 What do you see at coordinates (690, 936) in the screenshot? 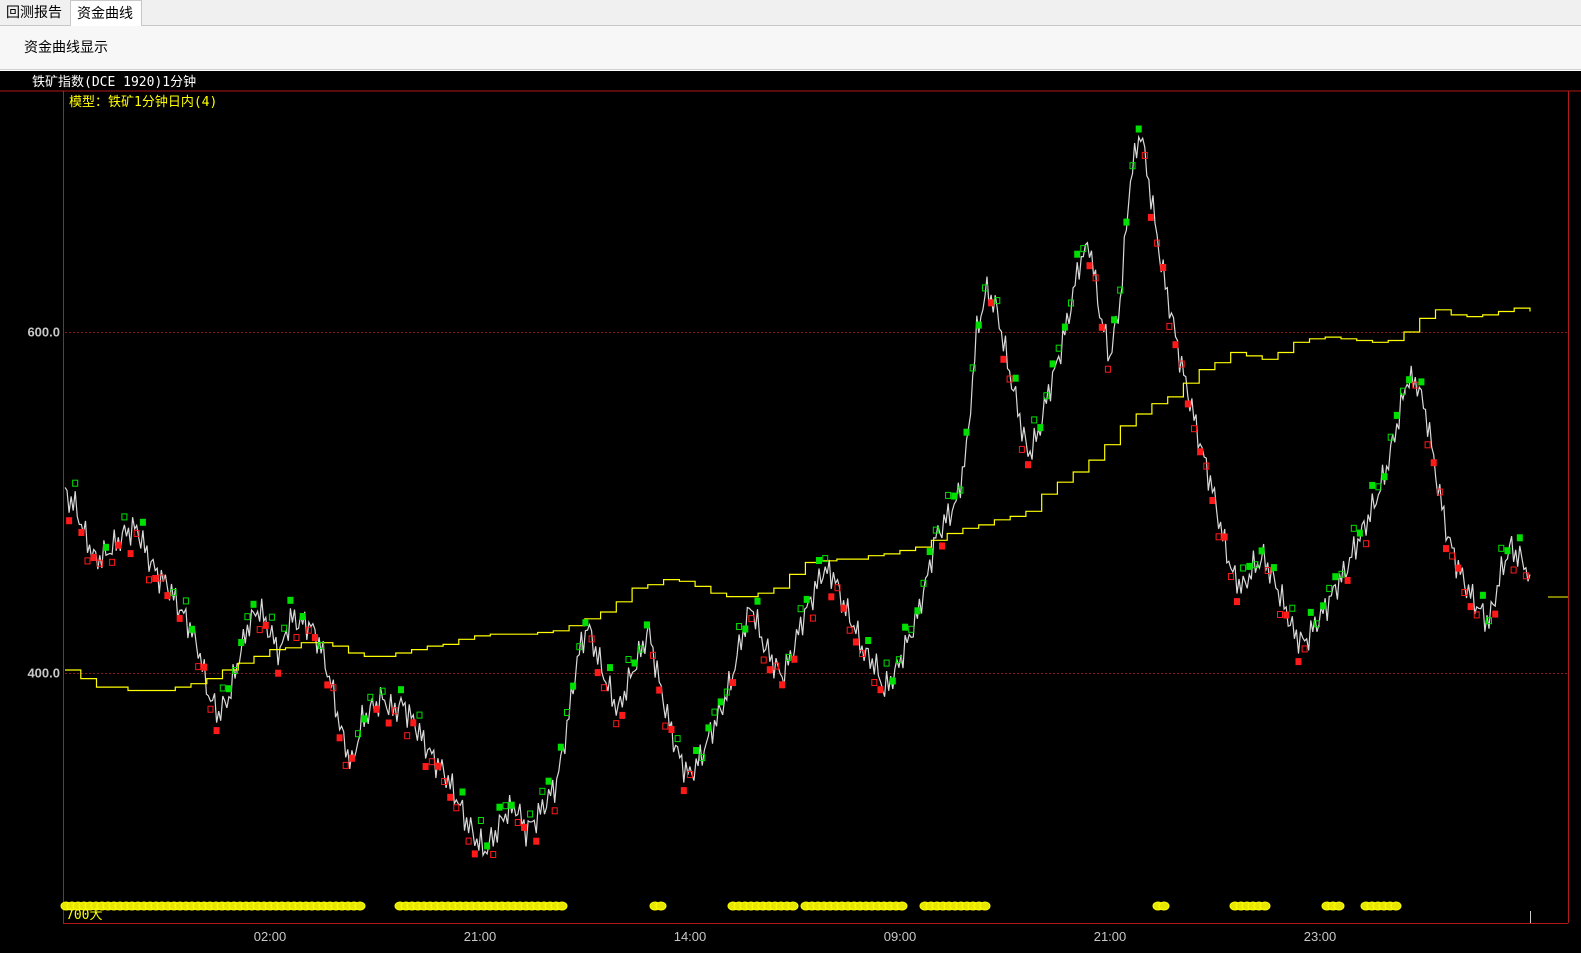
I see `x-tick-label: 14:00` at bounding box center [690, 936].